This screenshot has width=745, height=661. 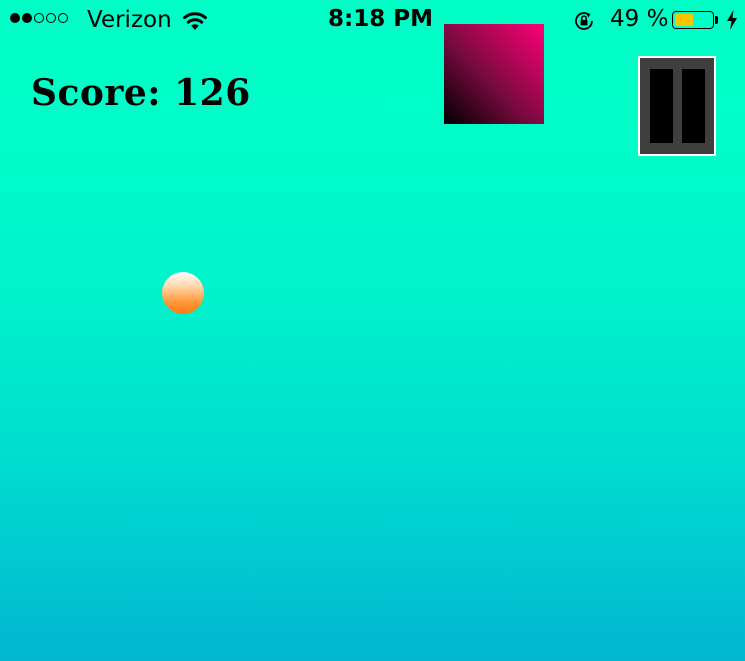 I want to click on pause-button, so click(x=677, y=106).